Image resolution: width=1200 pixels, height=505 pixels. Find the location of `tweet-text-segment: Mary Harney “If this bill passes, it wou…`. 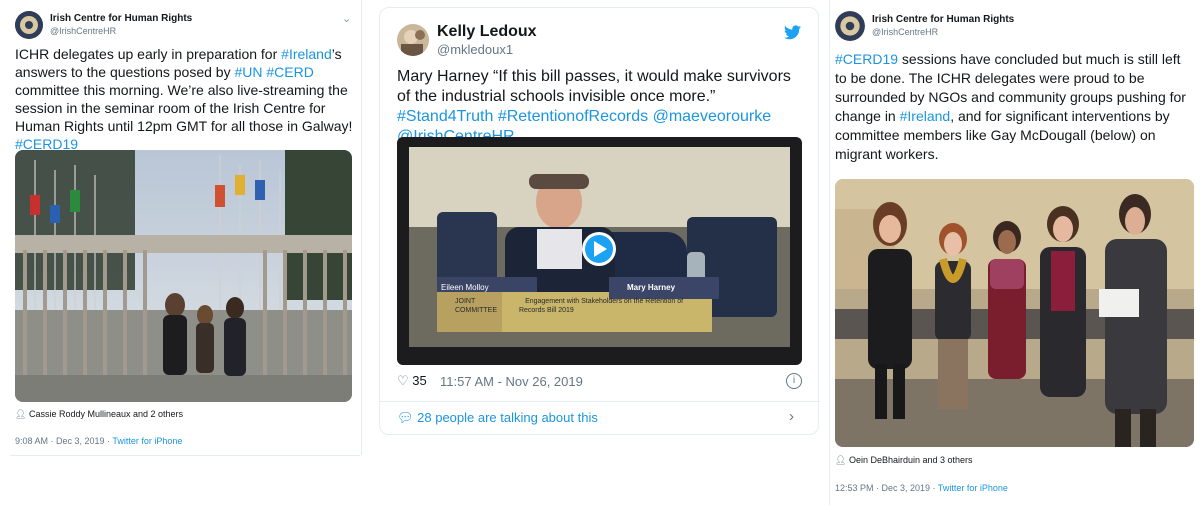

tweet-text-segment: Mary Harney “If this bill passes, it wou… is located at coordinates (594, 86).